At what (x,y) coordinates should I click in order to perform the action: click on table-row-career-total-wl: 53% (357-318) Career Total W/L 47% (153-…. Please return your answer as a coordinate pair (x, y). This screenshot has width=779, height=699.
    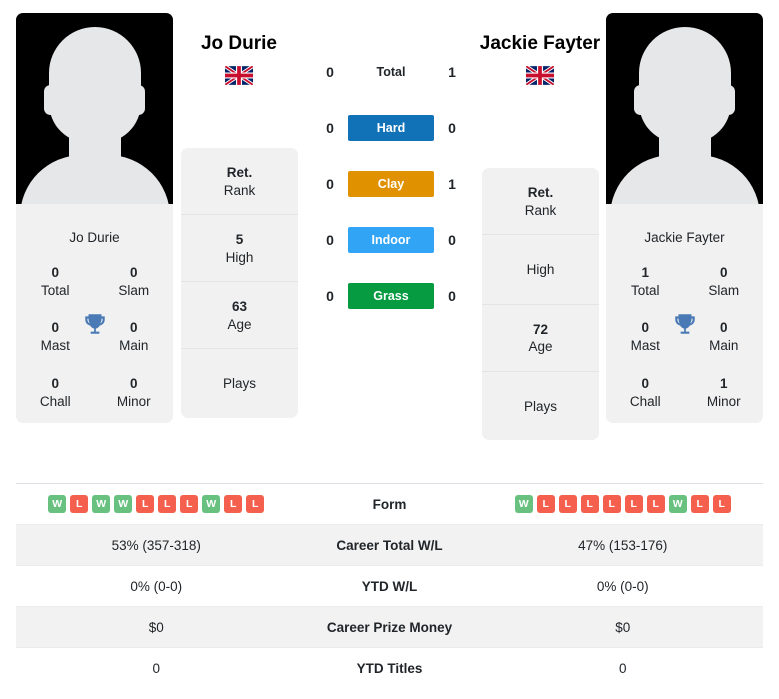
    Looking at the image, I should click on (389, 545).